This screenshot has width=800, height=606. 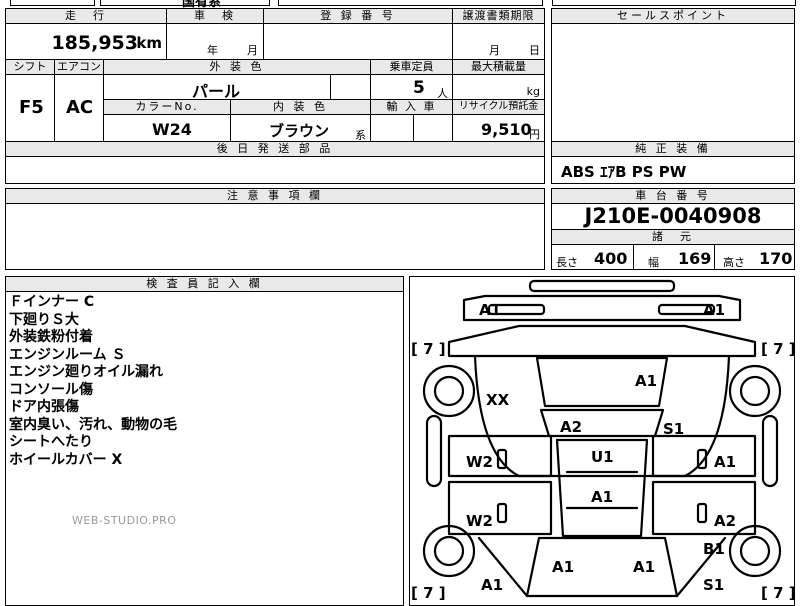 What do you see at coordinates (673, 216) in the screenshot?
I see `chassis-number: J210E-0040908` at bounding box center [673, 216].